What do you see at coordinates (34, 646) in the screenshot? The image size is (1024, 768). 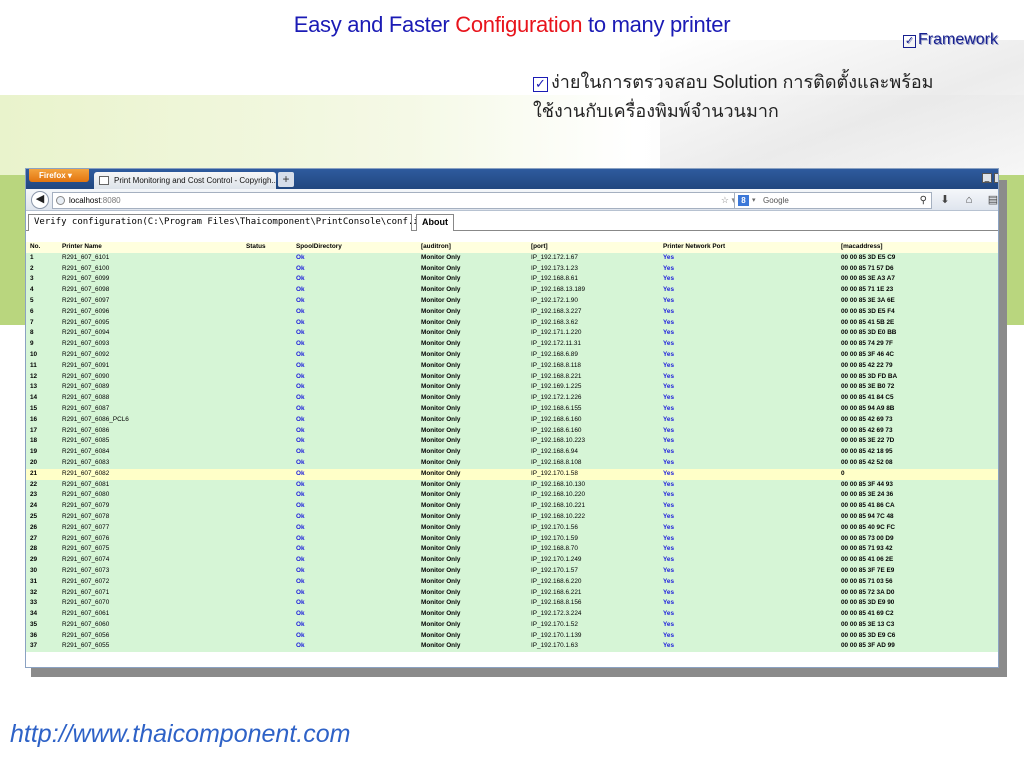 I see `row-number: 37` at bounding box center [34, 646].